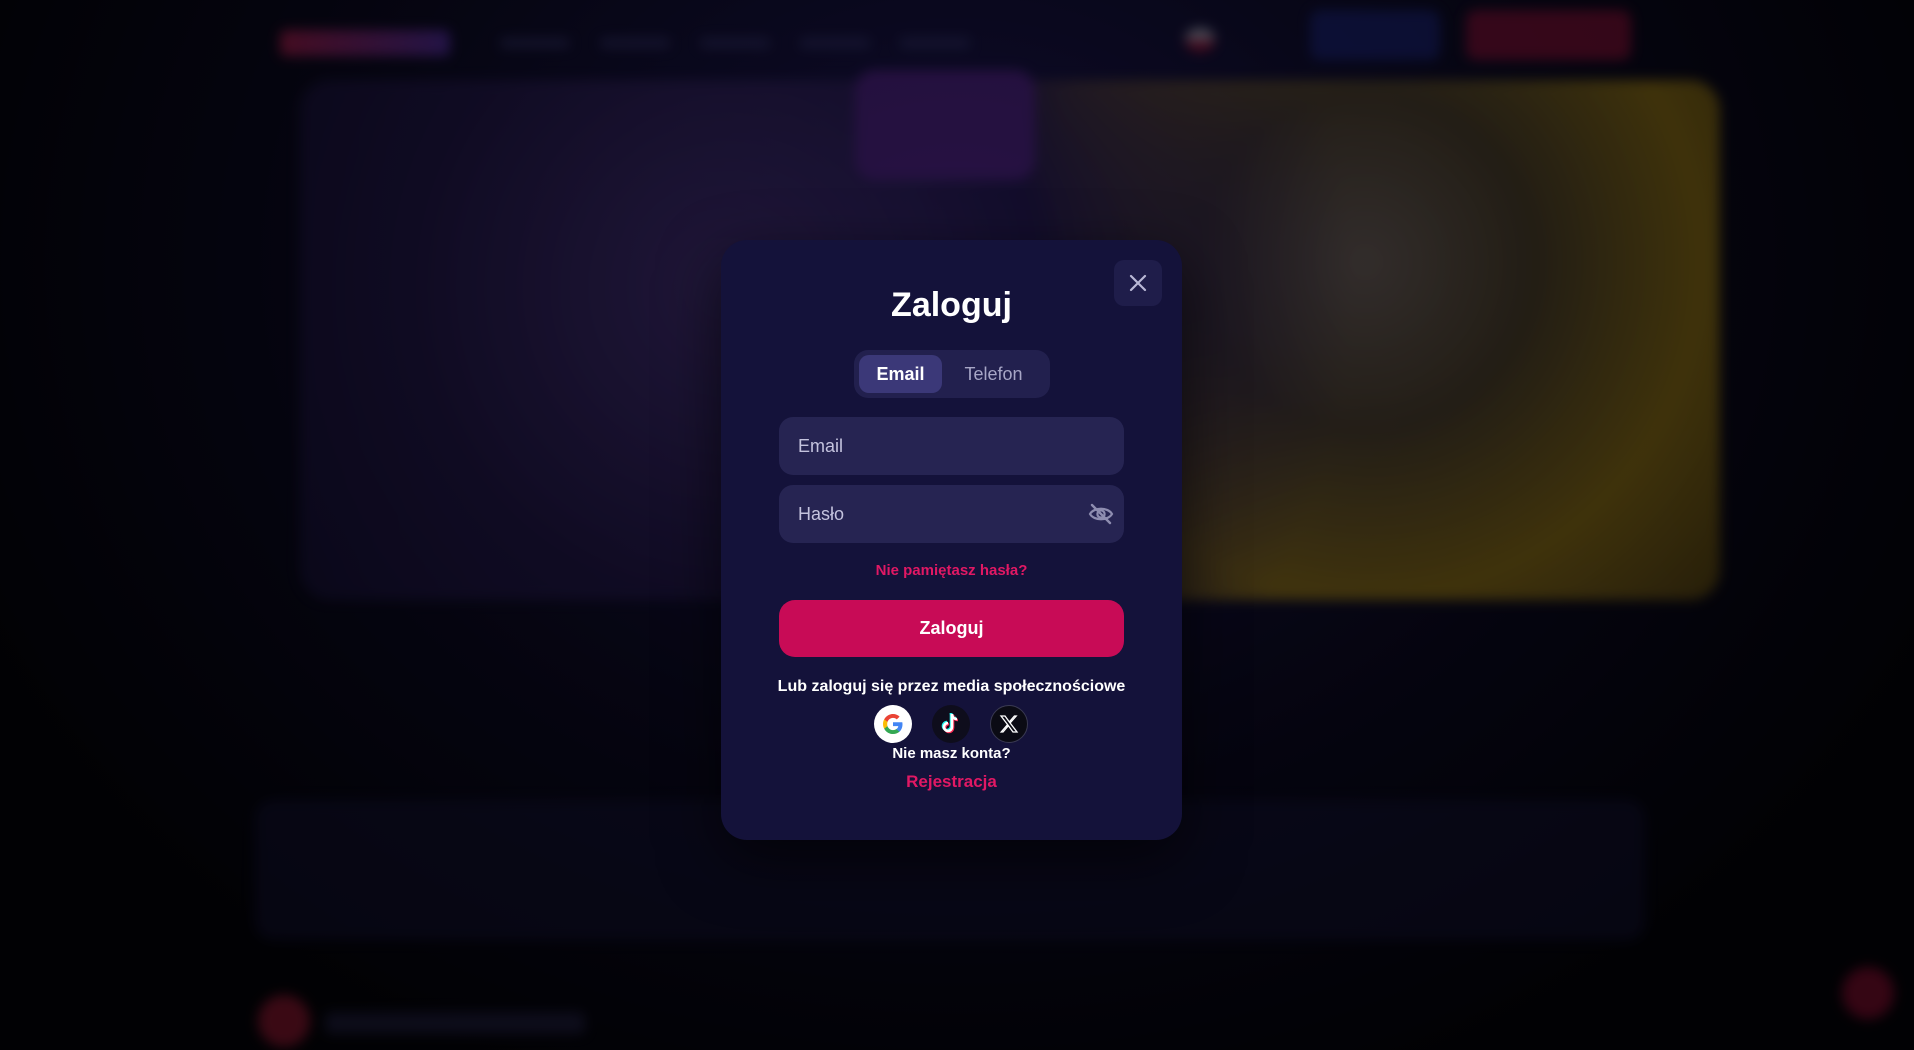  What do you see at coordinates (951, 628) in the screenshot?
I see `login-submit-button: Zaloguj` at bounding box center [951, 628].